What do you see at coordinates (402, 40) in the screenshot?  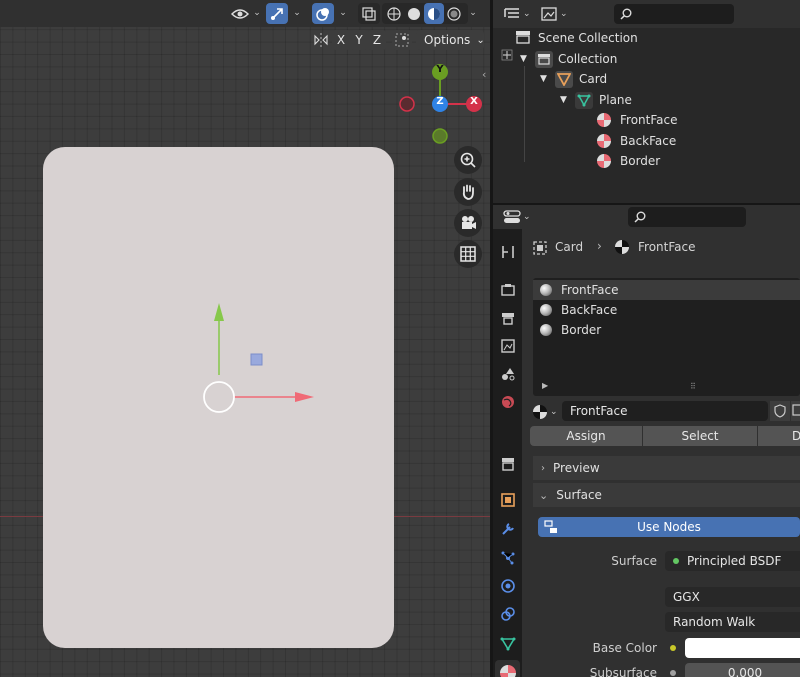 I see `auto-merge-icon` at bounding box center [402, 40].